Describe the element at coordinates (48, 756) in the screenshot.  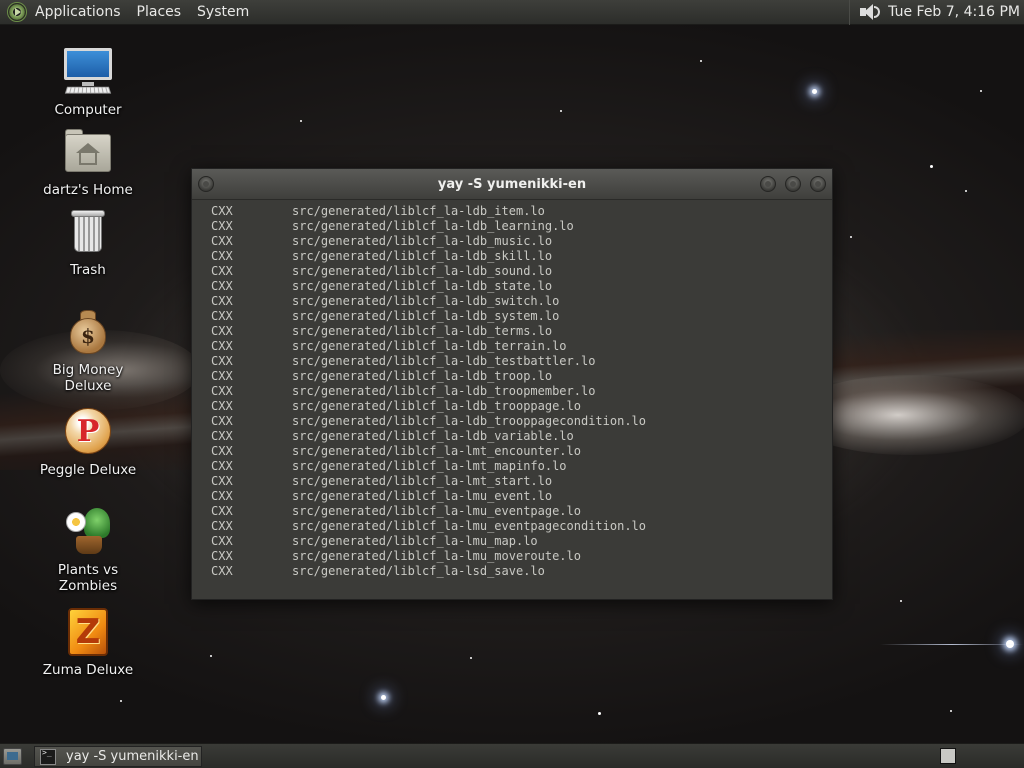
I see `terminal-icon` at that location.